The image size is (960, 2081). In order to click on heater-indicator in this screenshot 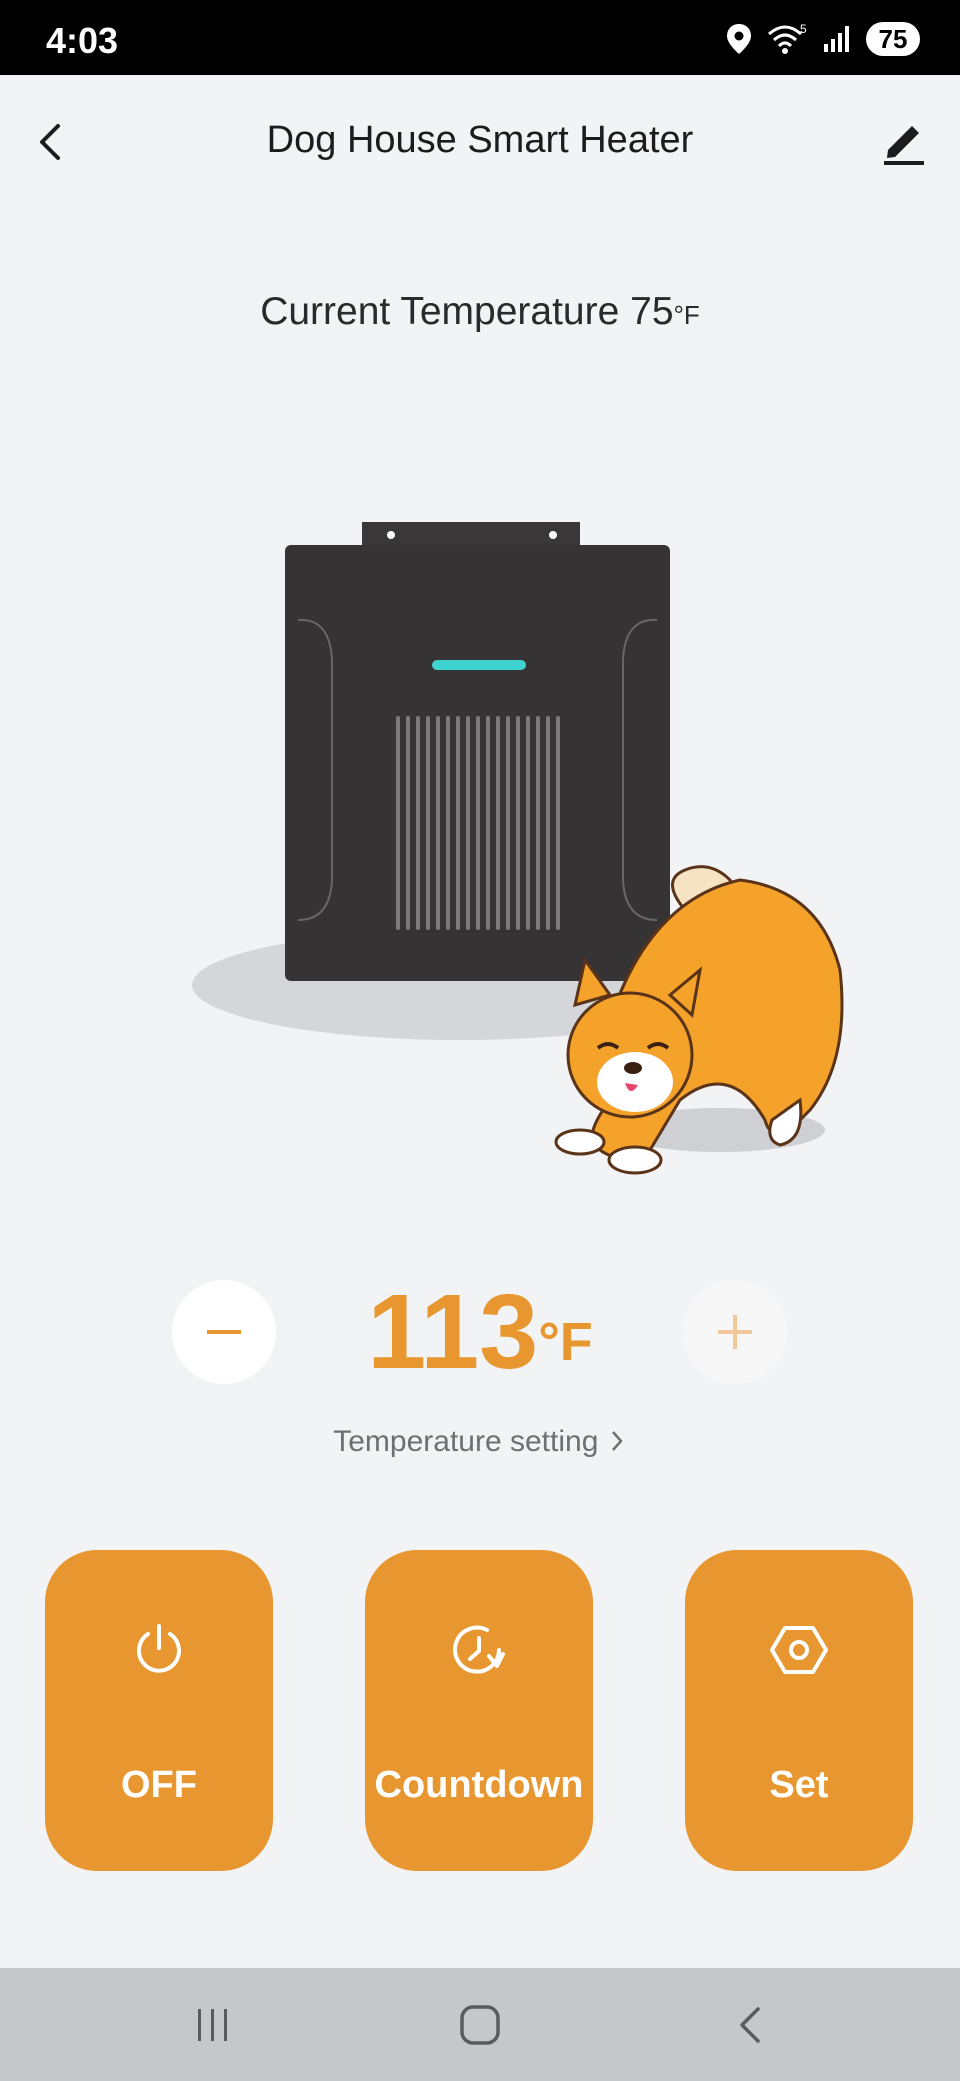, I will do `click(479, 665)`.